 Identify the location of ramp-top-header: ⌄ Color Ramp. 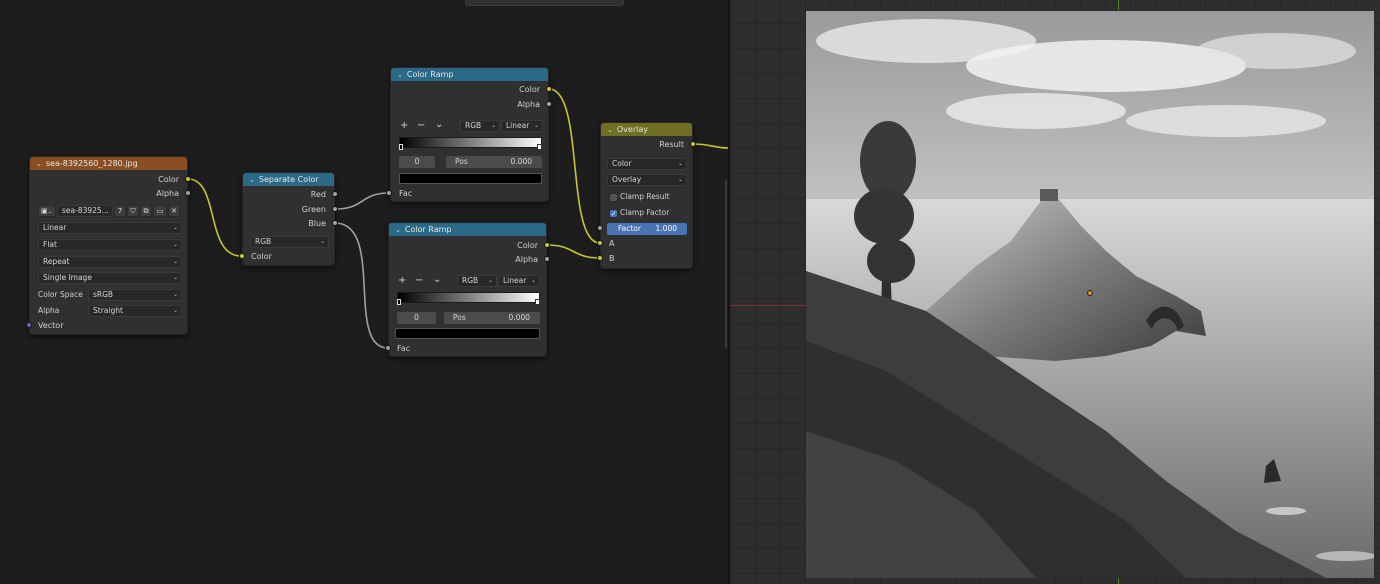
(469, 74).